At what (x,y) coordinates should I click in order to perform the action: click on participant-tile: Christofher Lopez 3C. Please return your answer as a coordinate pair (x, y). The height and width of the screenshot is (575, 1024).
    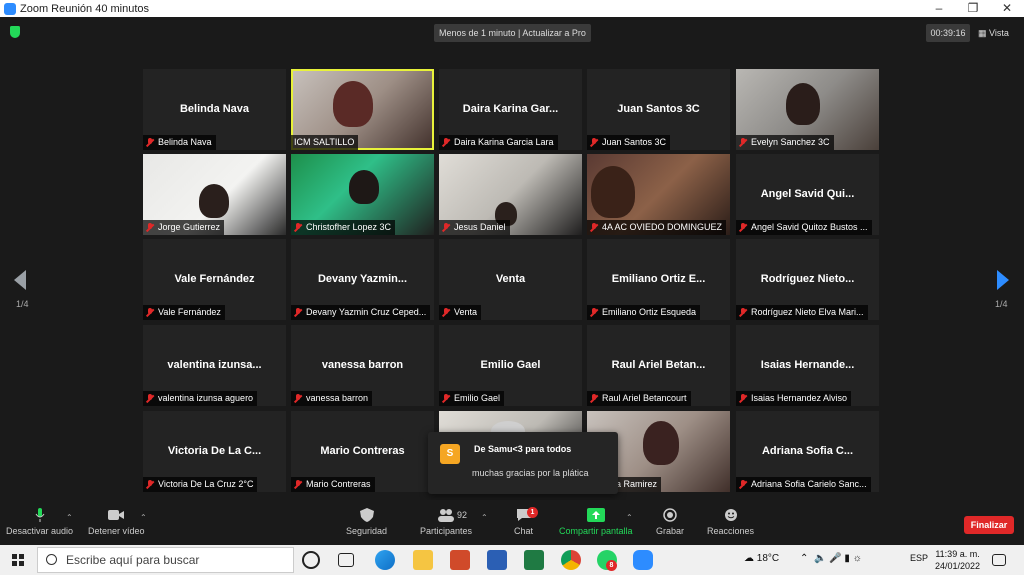
    Looking at the image, I should click on (362, 194).